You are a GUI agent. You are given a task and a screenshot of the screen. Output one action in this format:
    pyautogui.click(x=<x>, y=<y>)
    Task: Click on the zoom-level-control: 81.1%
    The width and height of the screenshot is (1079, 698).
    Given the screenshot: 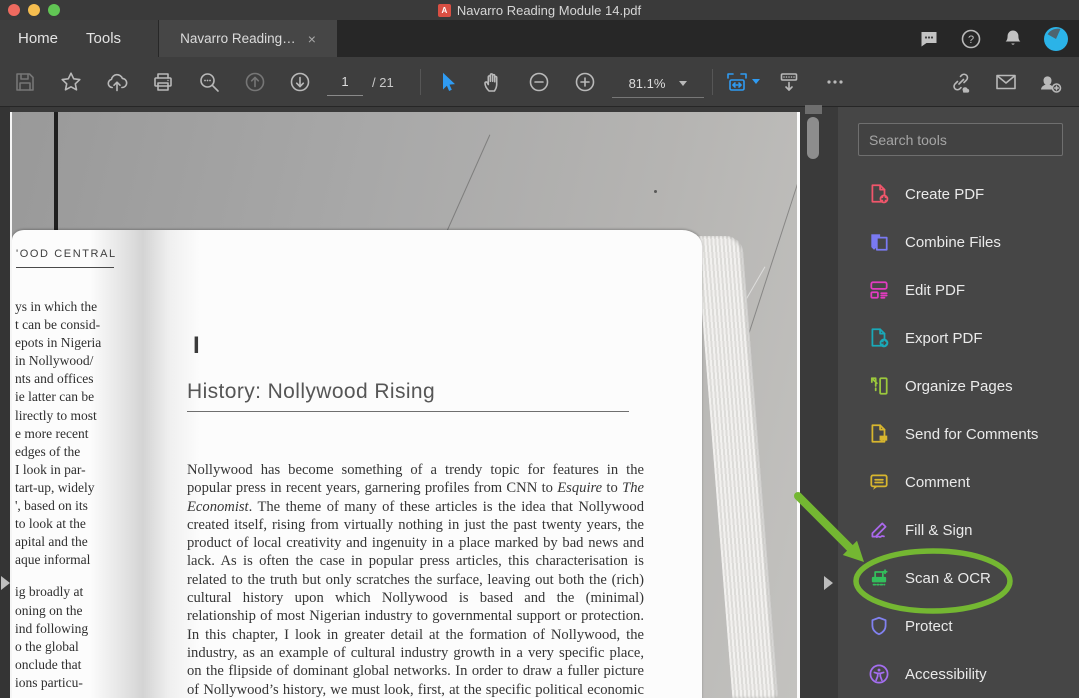 What is the action you would take?
    pyautogui.click(x=658, y=83)
    